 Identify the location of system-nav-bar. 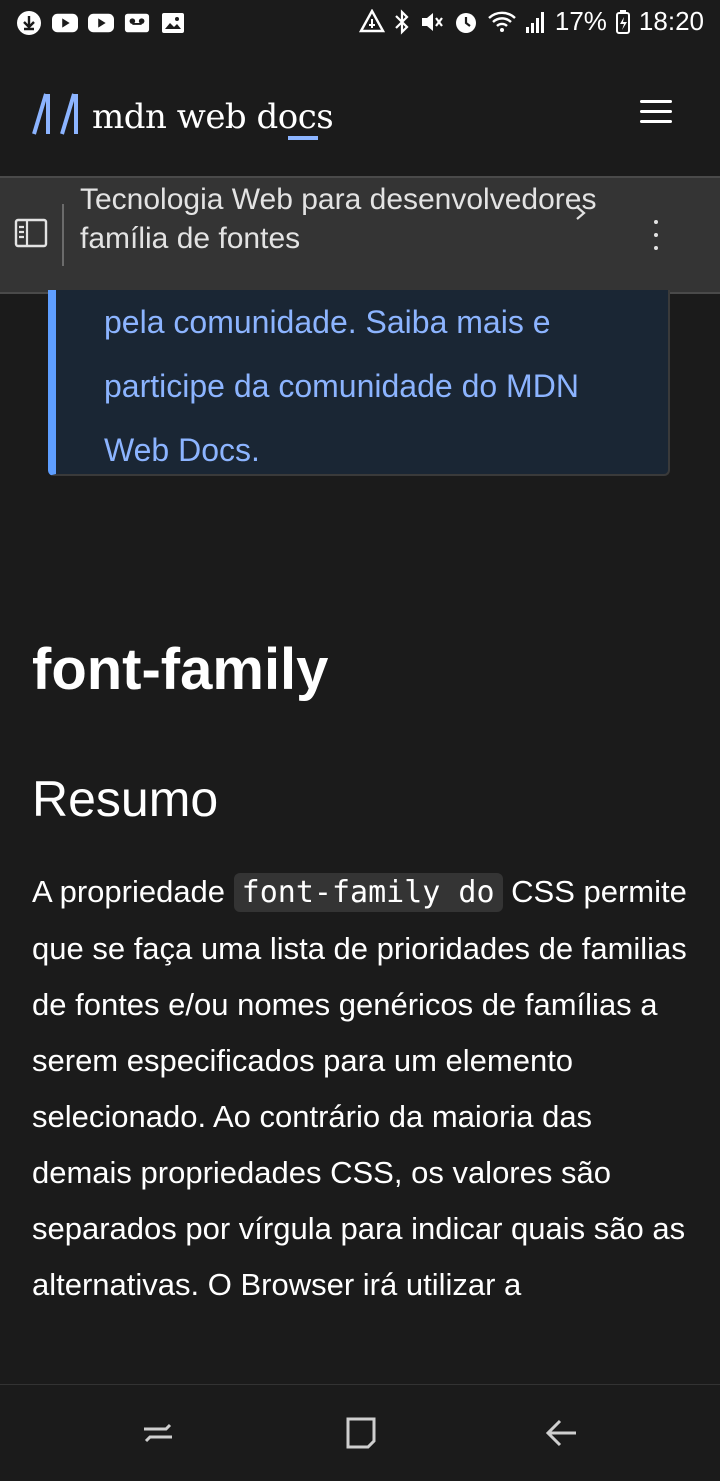
(360, 1432).